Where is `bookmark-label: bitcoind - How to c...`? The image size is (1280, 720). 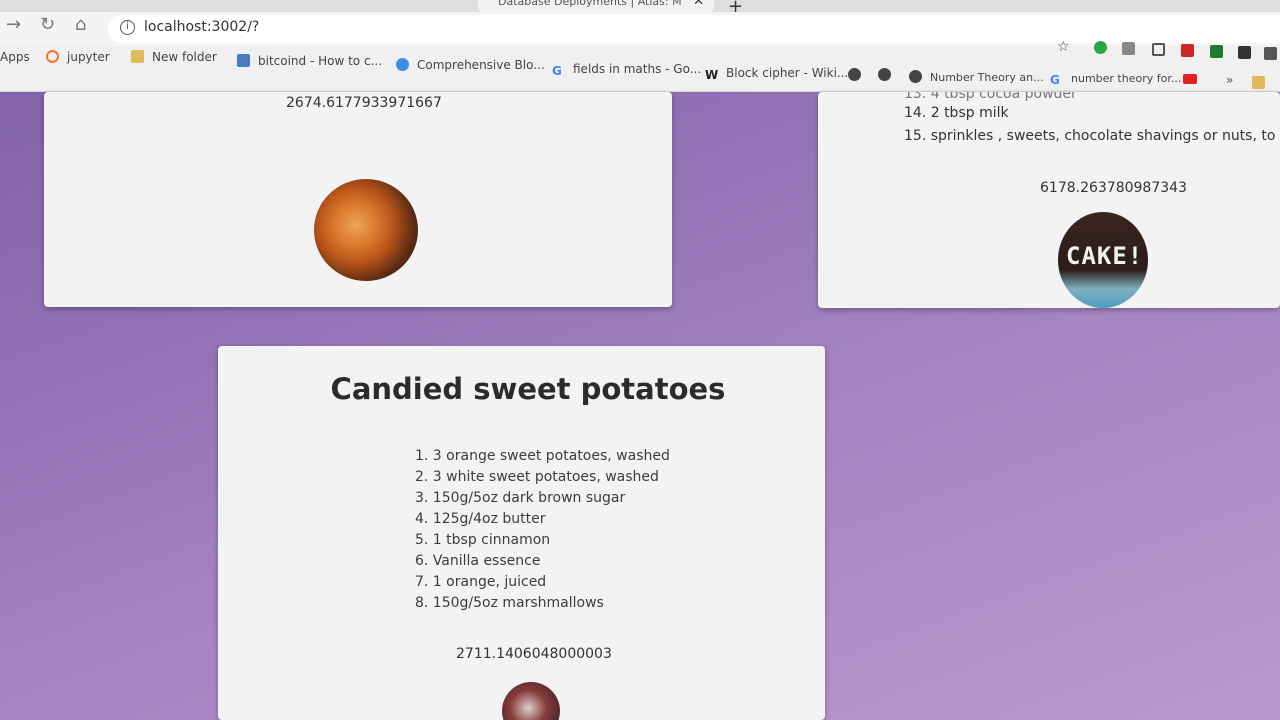 bookmark-label: bitcoind - How to c... is located at coordinates (320, 61).